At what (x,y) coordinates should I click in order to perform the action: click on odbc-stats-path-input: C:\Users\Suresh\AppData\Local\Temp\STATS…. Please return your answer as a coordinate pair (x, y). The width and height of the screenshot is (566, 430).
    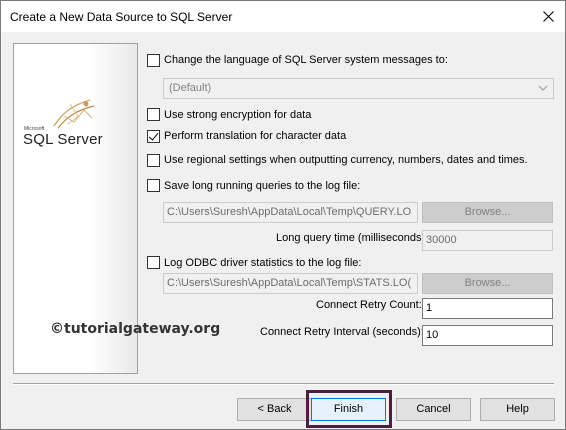
    Looking at the image, I should click on (290, 283).